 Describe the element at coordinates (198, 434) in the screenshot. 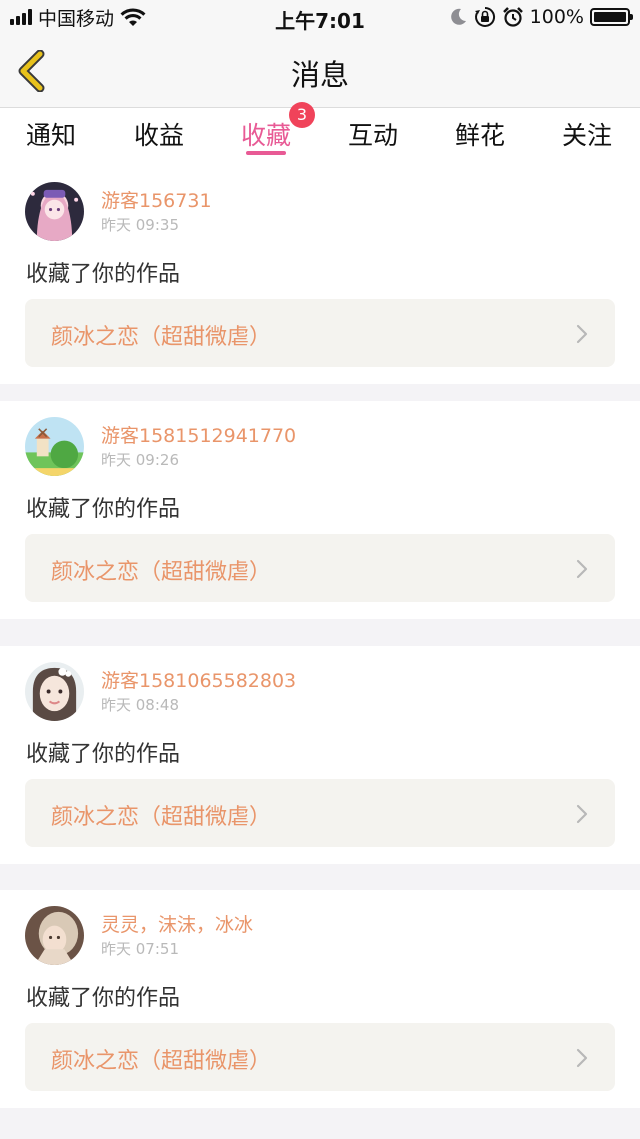

I see `user-name: 游客1581512941770` at that location.